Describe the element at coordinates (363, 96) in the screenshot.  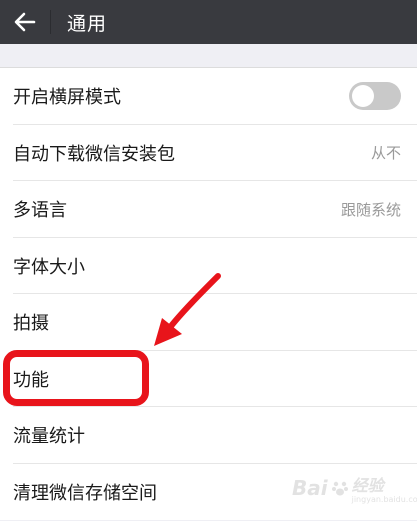
I see `toggle-knob` at that location.